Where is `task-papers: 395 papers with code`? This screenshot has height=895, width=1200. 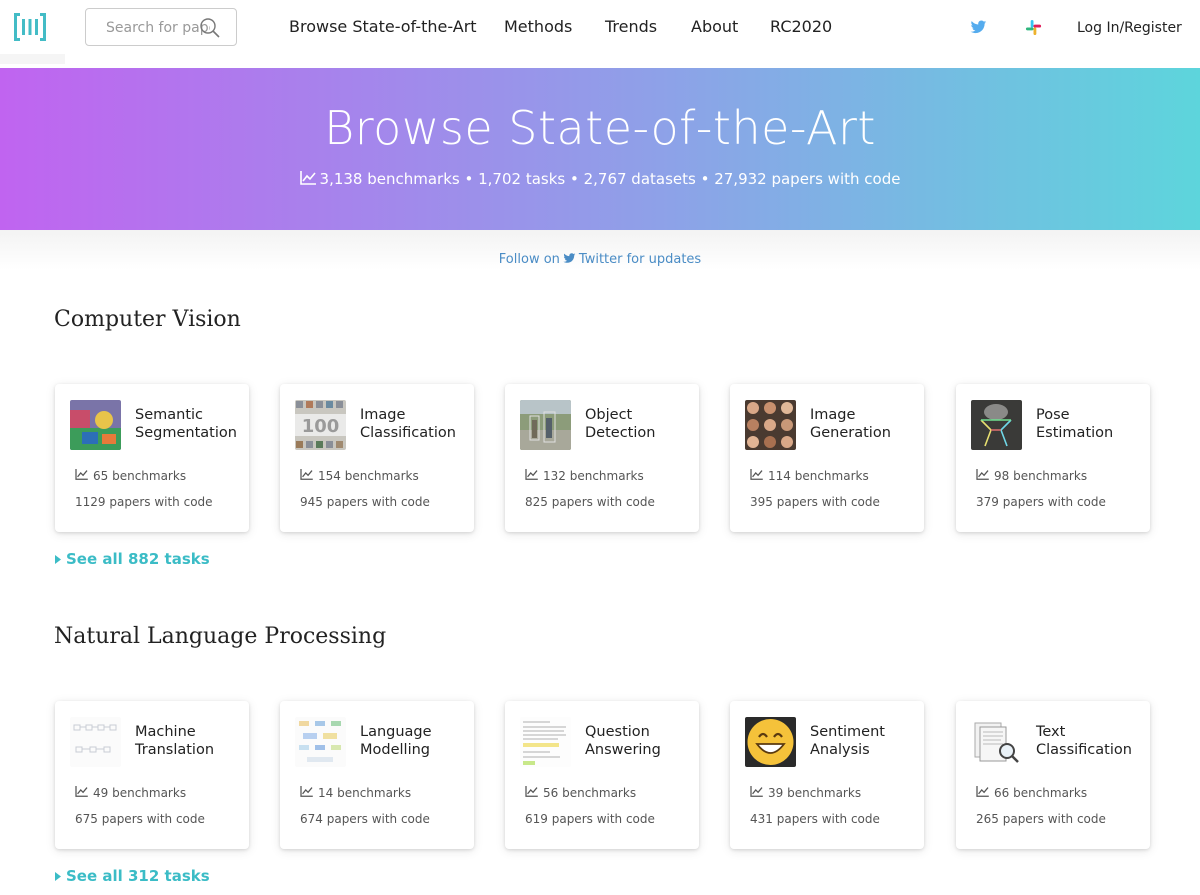
task-papers: 395 papers with code is located at coordinates (815, 502).